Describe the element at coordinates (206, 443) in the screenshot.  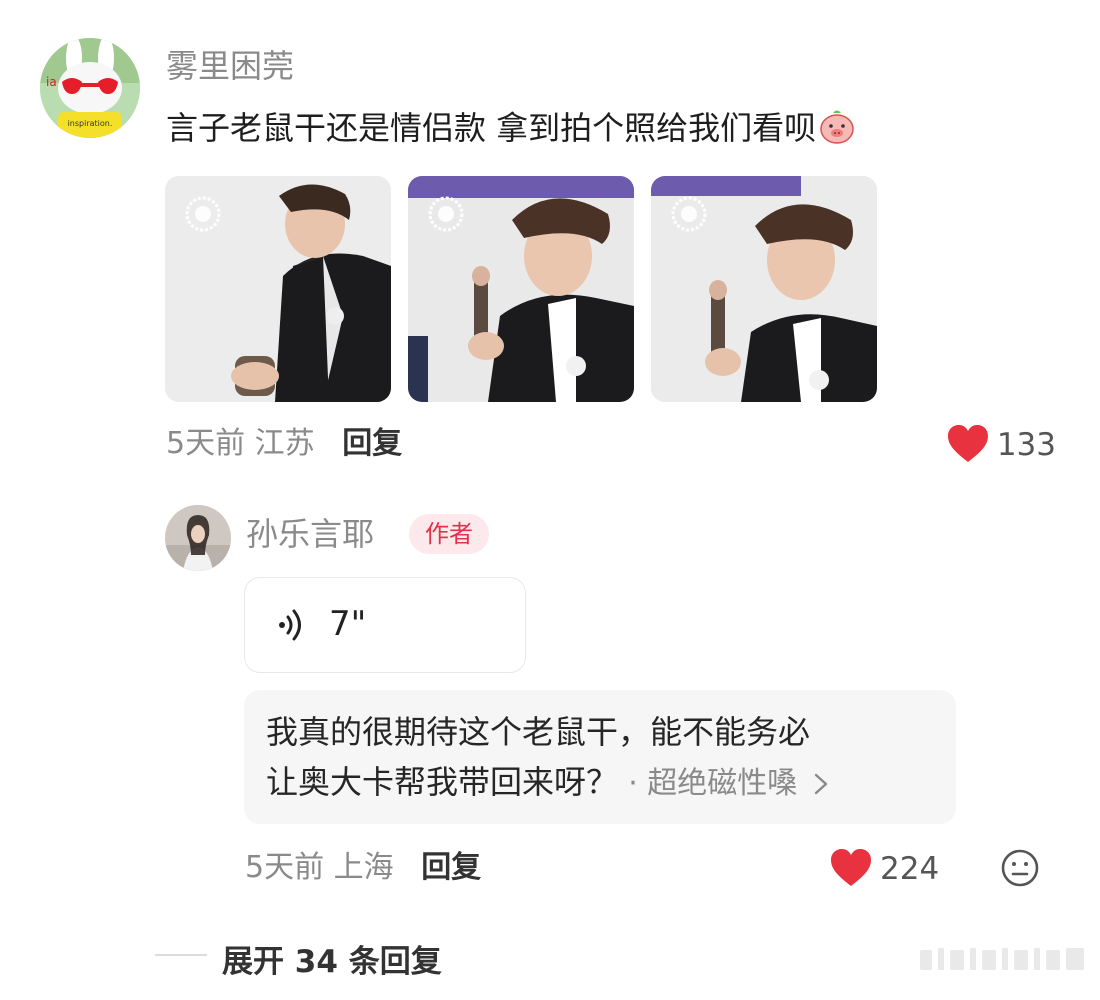
I see `comment-time: 5天前` at that location.